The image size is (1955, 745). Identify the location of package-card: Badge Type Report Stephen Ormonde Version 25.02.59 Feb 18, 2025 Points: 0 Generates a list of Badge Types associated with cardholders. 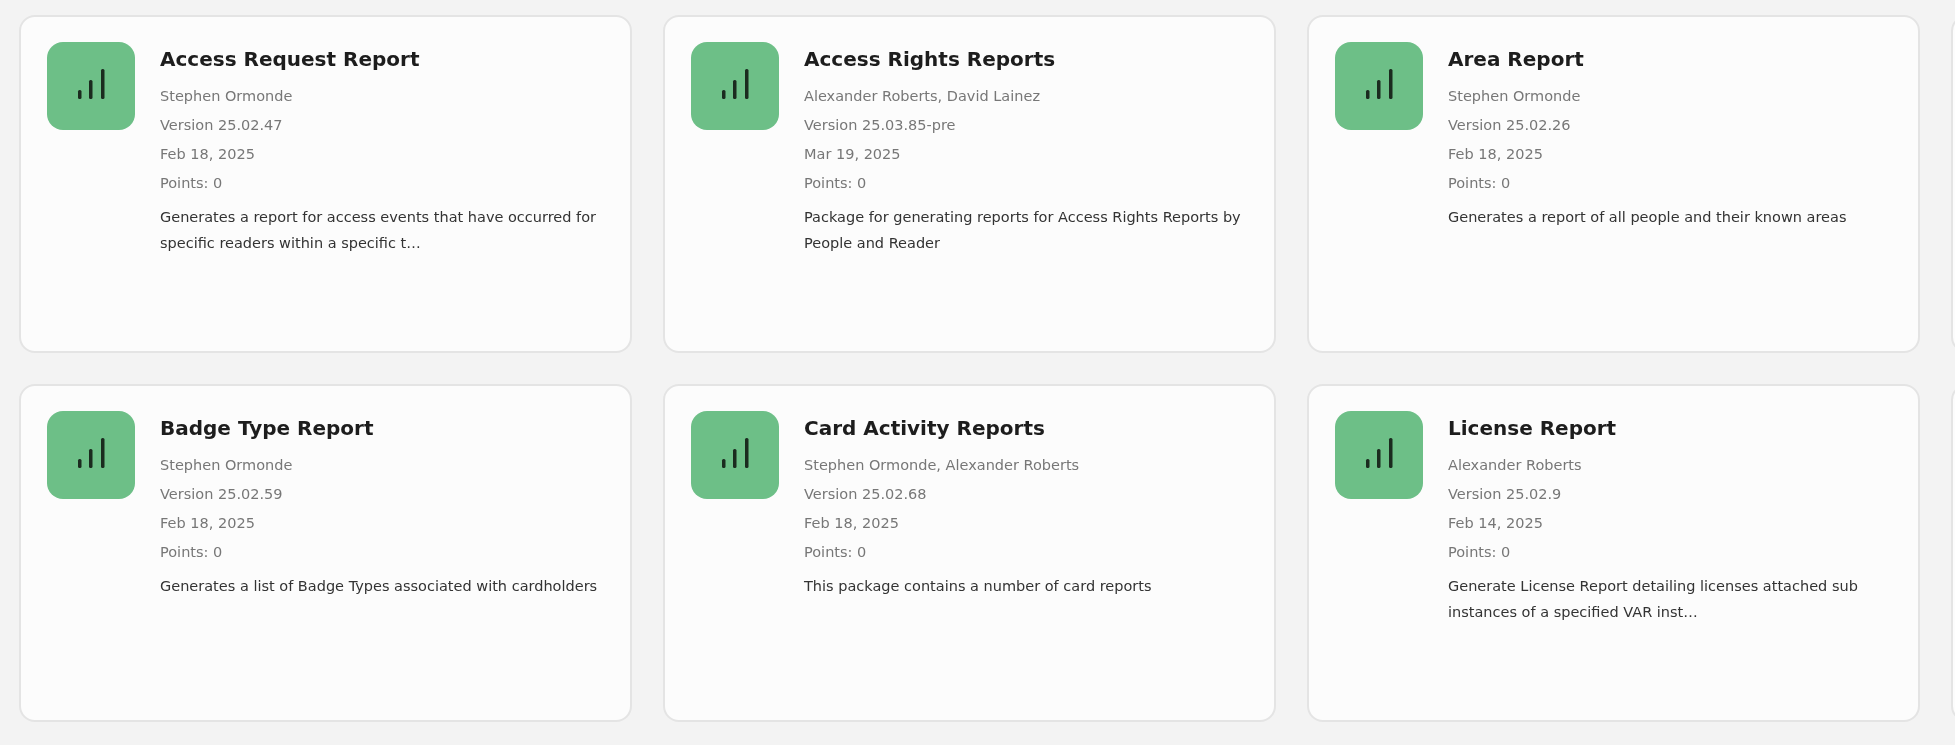
(325, 553).